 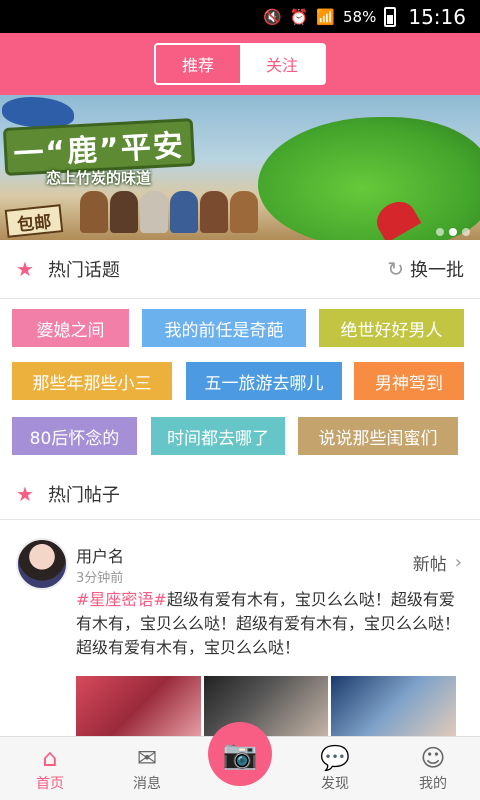 I want to click on tab-messages: ✉ 消息, so click(x=147, y=771).